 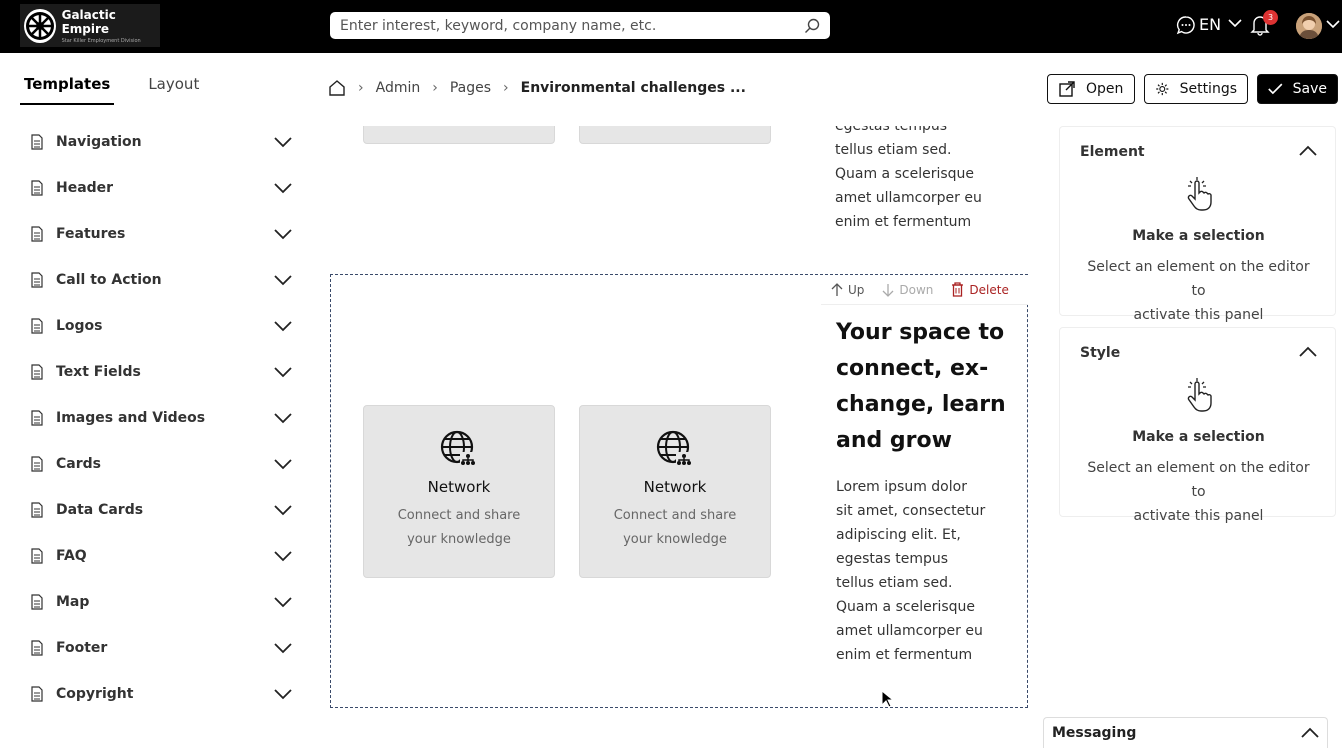 What do you see at coordinates (894, 583) in the screenshot?
I see `paragraph-line: tellus etiam sed.` at bounding box center [894, 583].